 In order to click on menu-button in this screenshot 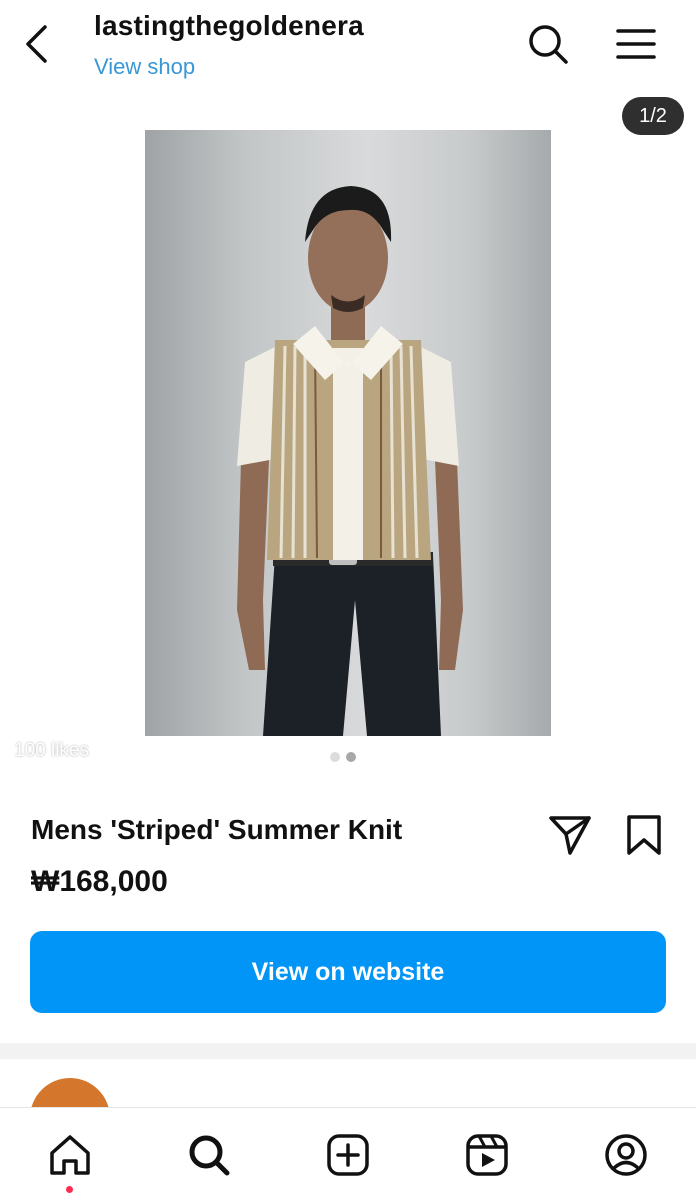, I will do `click(636, 44)`.